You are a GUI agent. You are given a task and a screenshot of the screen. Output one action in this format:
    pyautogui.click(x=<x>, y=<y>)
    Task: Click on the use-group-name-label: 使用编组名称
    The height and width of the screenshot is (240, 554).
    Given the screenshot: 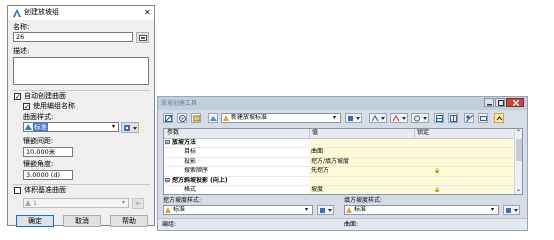 What is the action you would take?
    pyautogui.click(x=54, y=106)
    